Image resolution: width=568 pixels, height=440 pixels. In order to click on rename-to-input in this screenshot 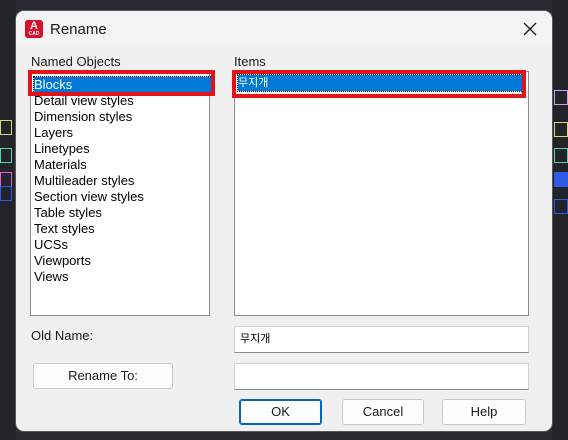, I will do `click(381, 376)`.